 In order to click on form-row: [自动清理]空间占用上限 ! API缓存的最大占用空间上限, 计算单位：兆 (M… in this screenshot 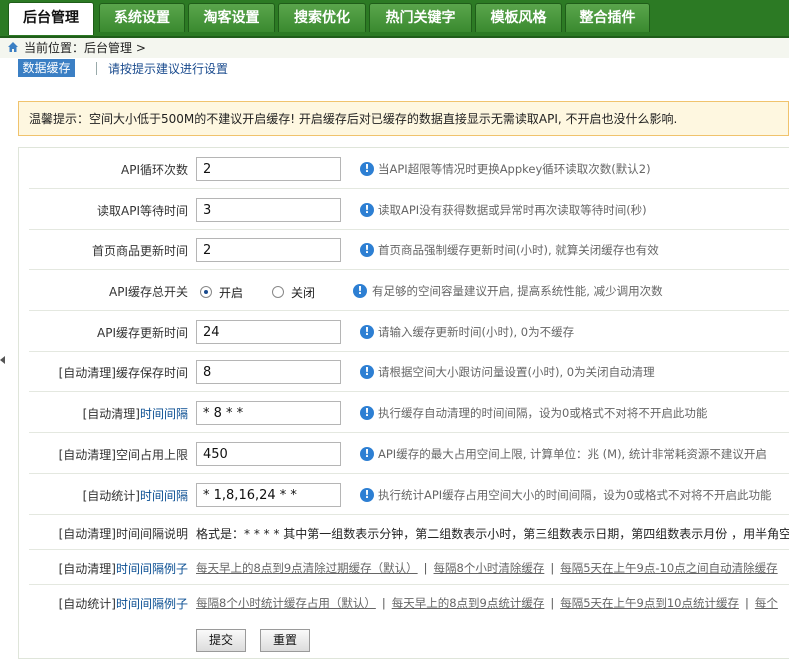, I will do `click(409, 453)`.